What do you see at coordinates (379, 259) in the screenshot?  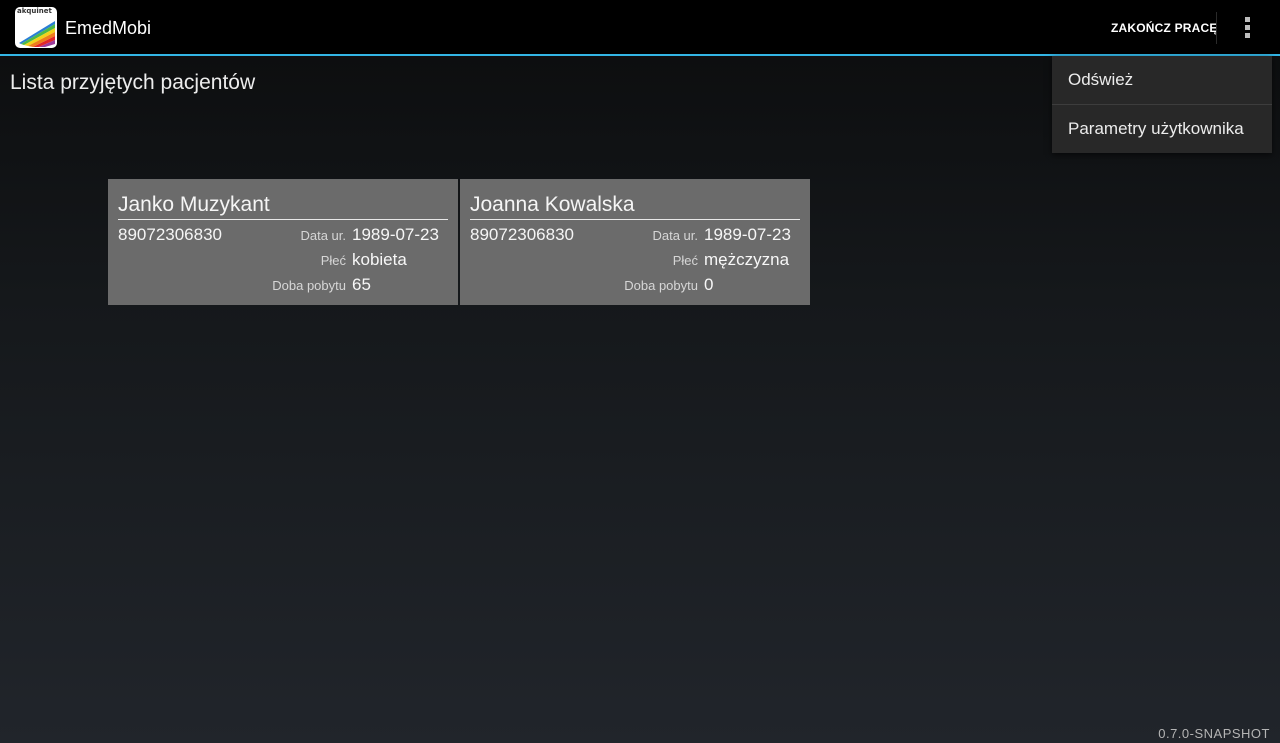 I see `sex-value: kobieta` at bounding box center [379, 259].